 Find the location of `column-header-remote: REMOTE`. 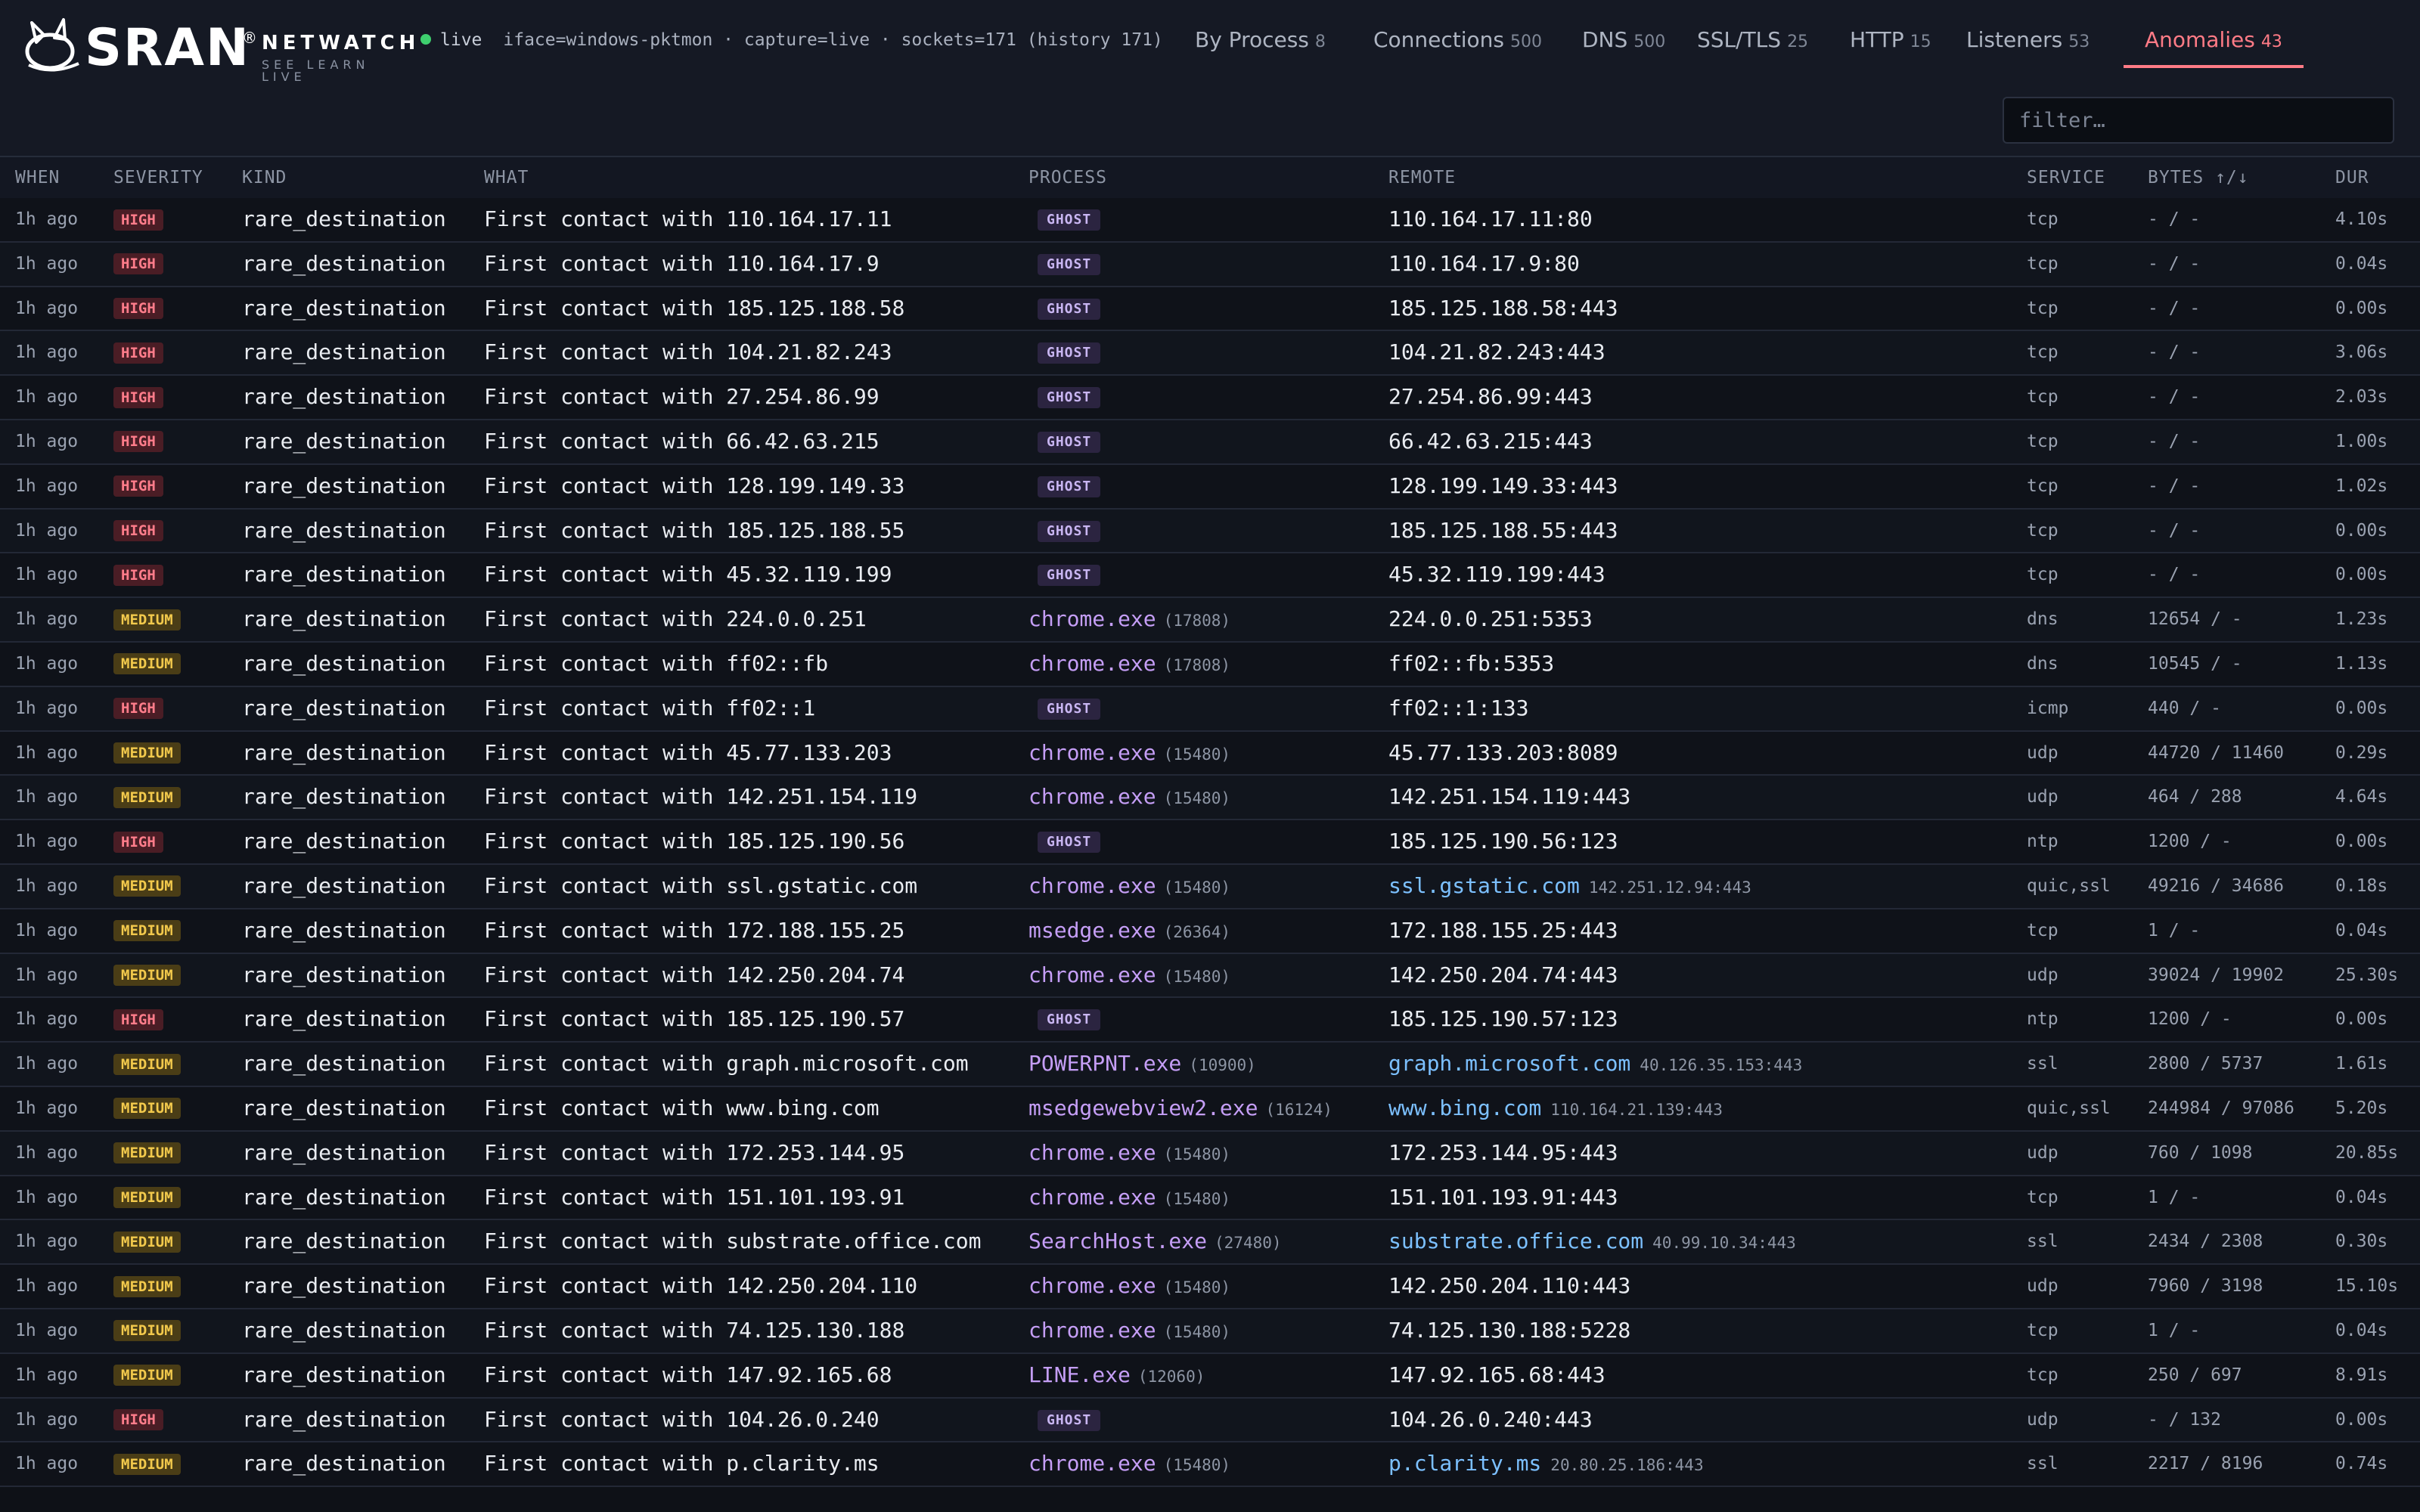

column-header-remote: REMOTE is located at coordinates (1422, 177).